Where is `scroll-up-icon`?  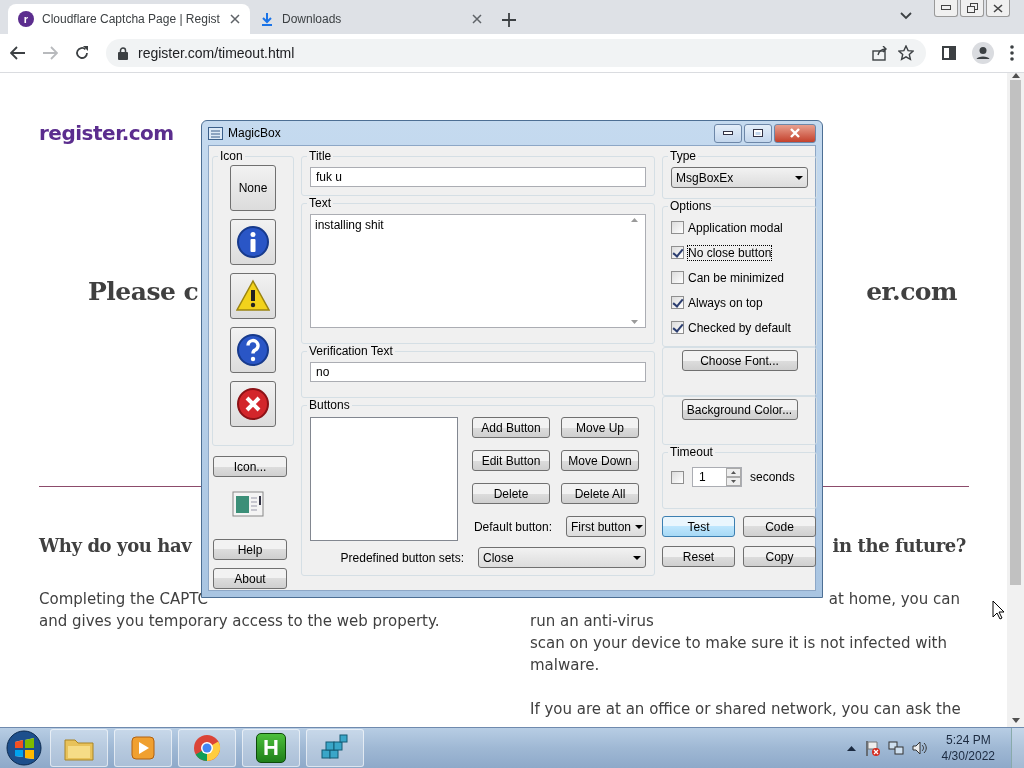 scroll-up-icon is located at coordinates (634, 220).